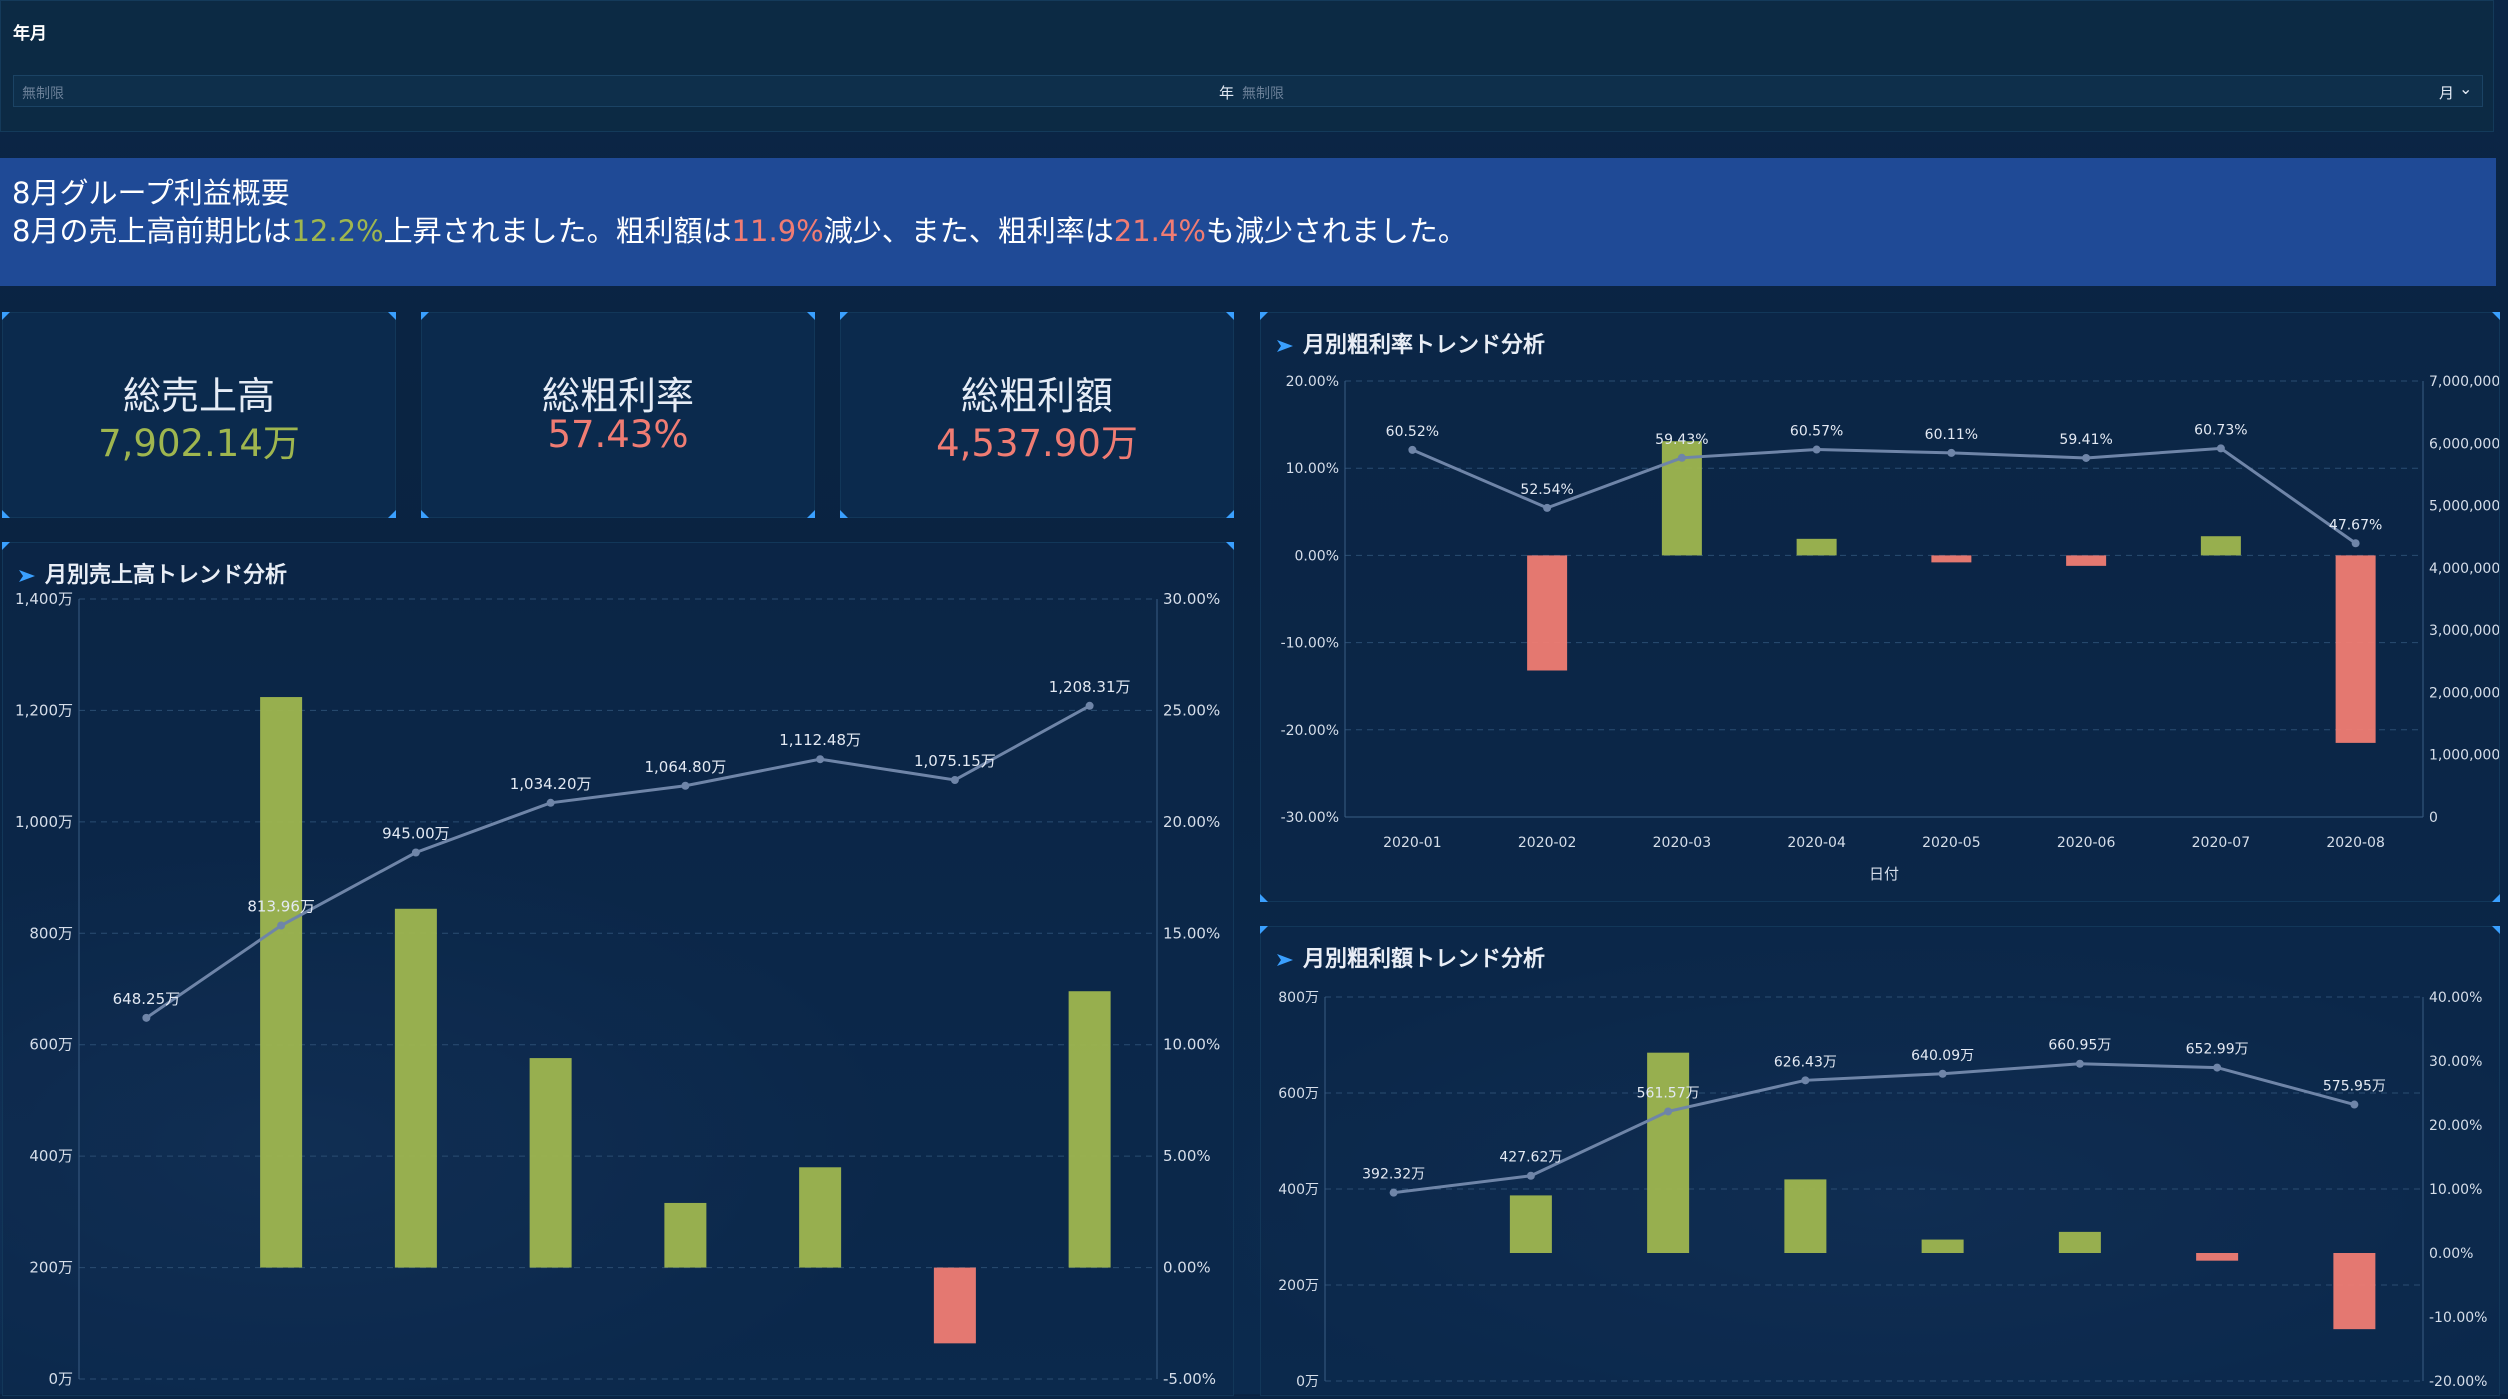  Describe the element at coordinates (2433, 818) in the screenshot. I see `y-right-tick-label: 0` at that location.